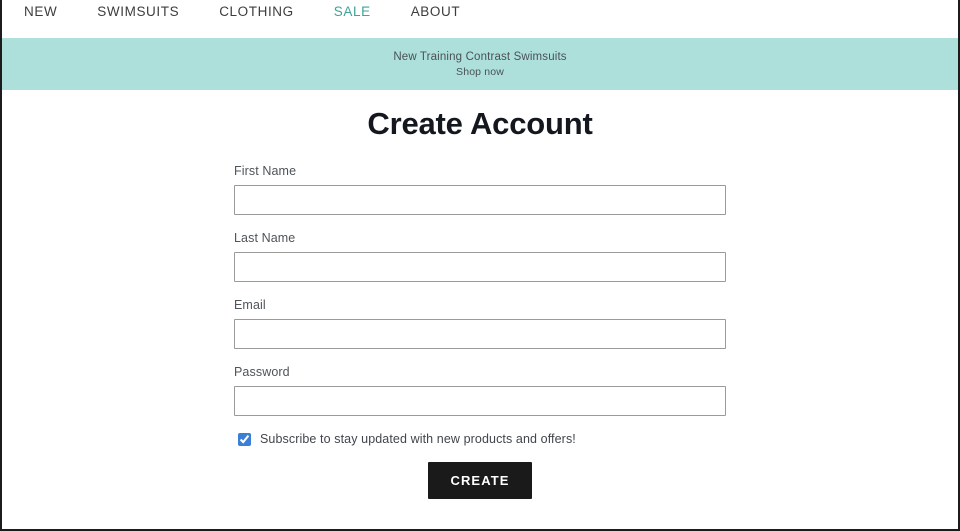 This screenshot has height=531, width=960. Describe the element at coordinates (352, 11) in the screenshot. I see `nav-item-sale: SALE` at that location.